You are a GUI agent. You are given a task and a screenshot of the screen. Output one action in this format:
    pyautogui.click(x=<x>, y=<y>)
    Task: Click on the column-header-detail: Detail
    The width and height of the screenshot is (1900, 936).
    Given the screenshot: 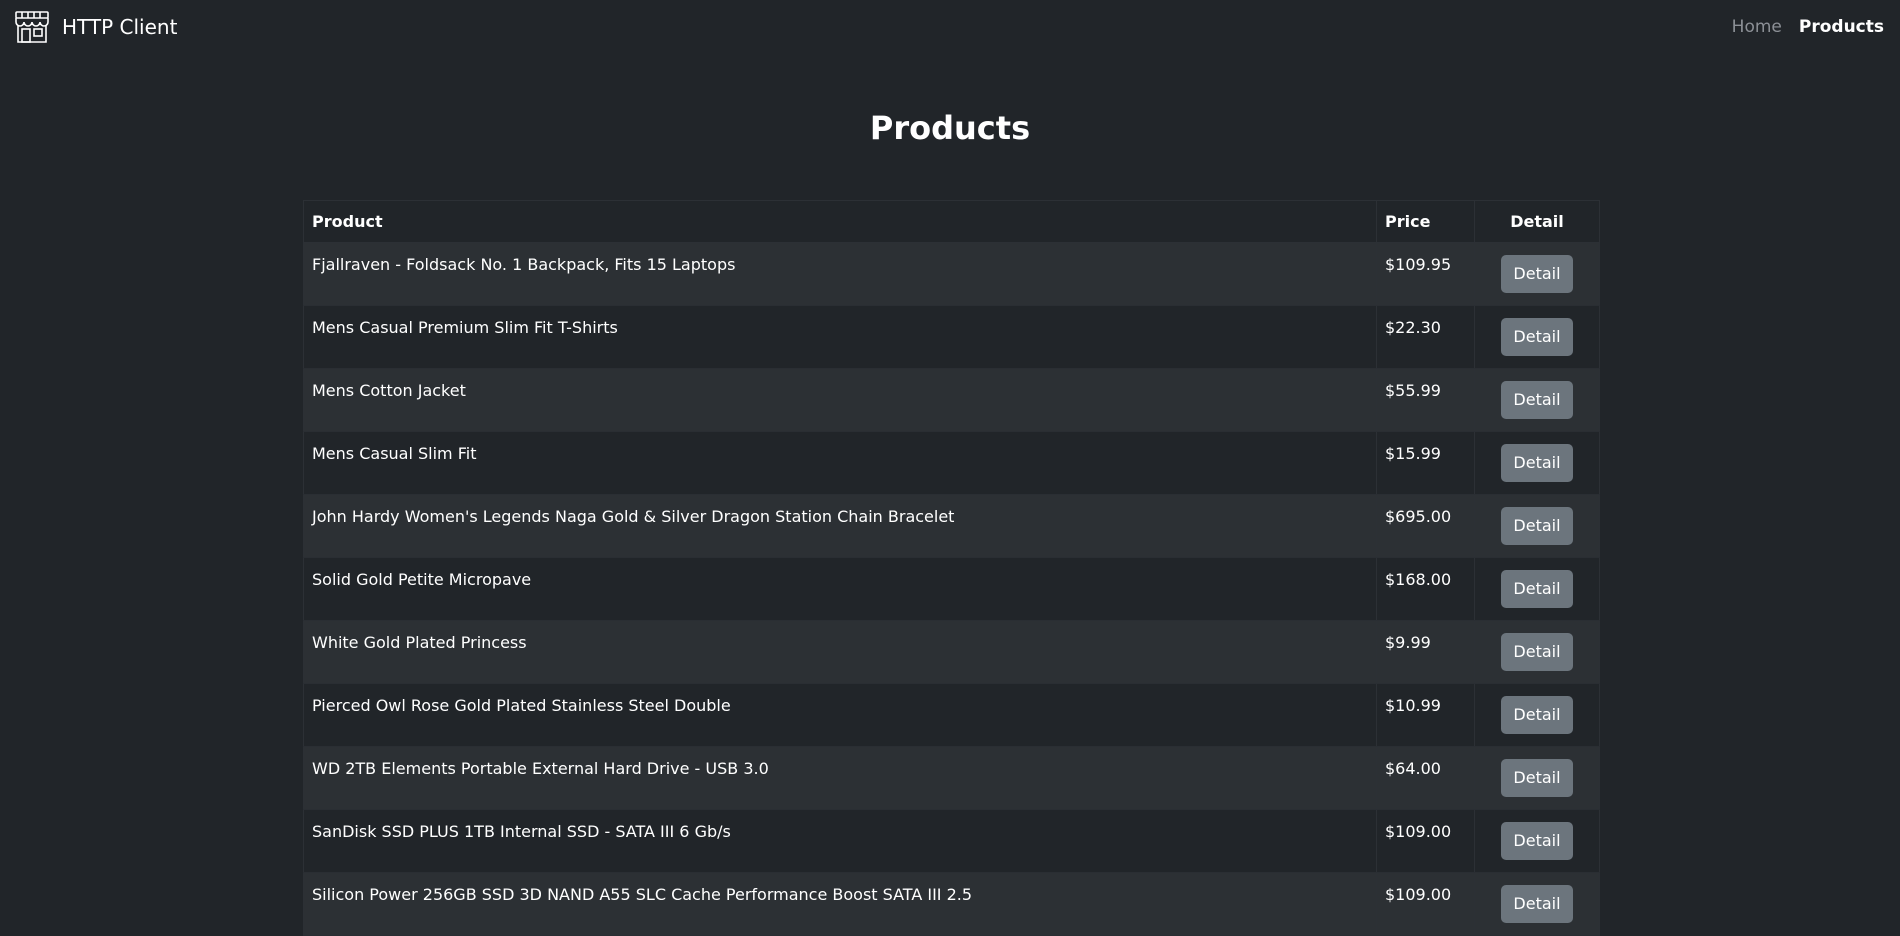 What is the action you would take?
    pyautogui.click(x=1537, y=221)
    